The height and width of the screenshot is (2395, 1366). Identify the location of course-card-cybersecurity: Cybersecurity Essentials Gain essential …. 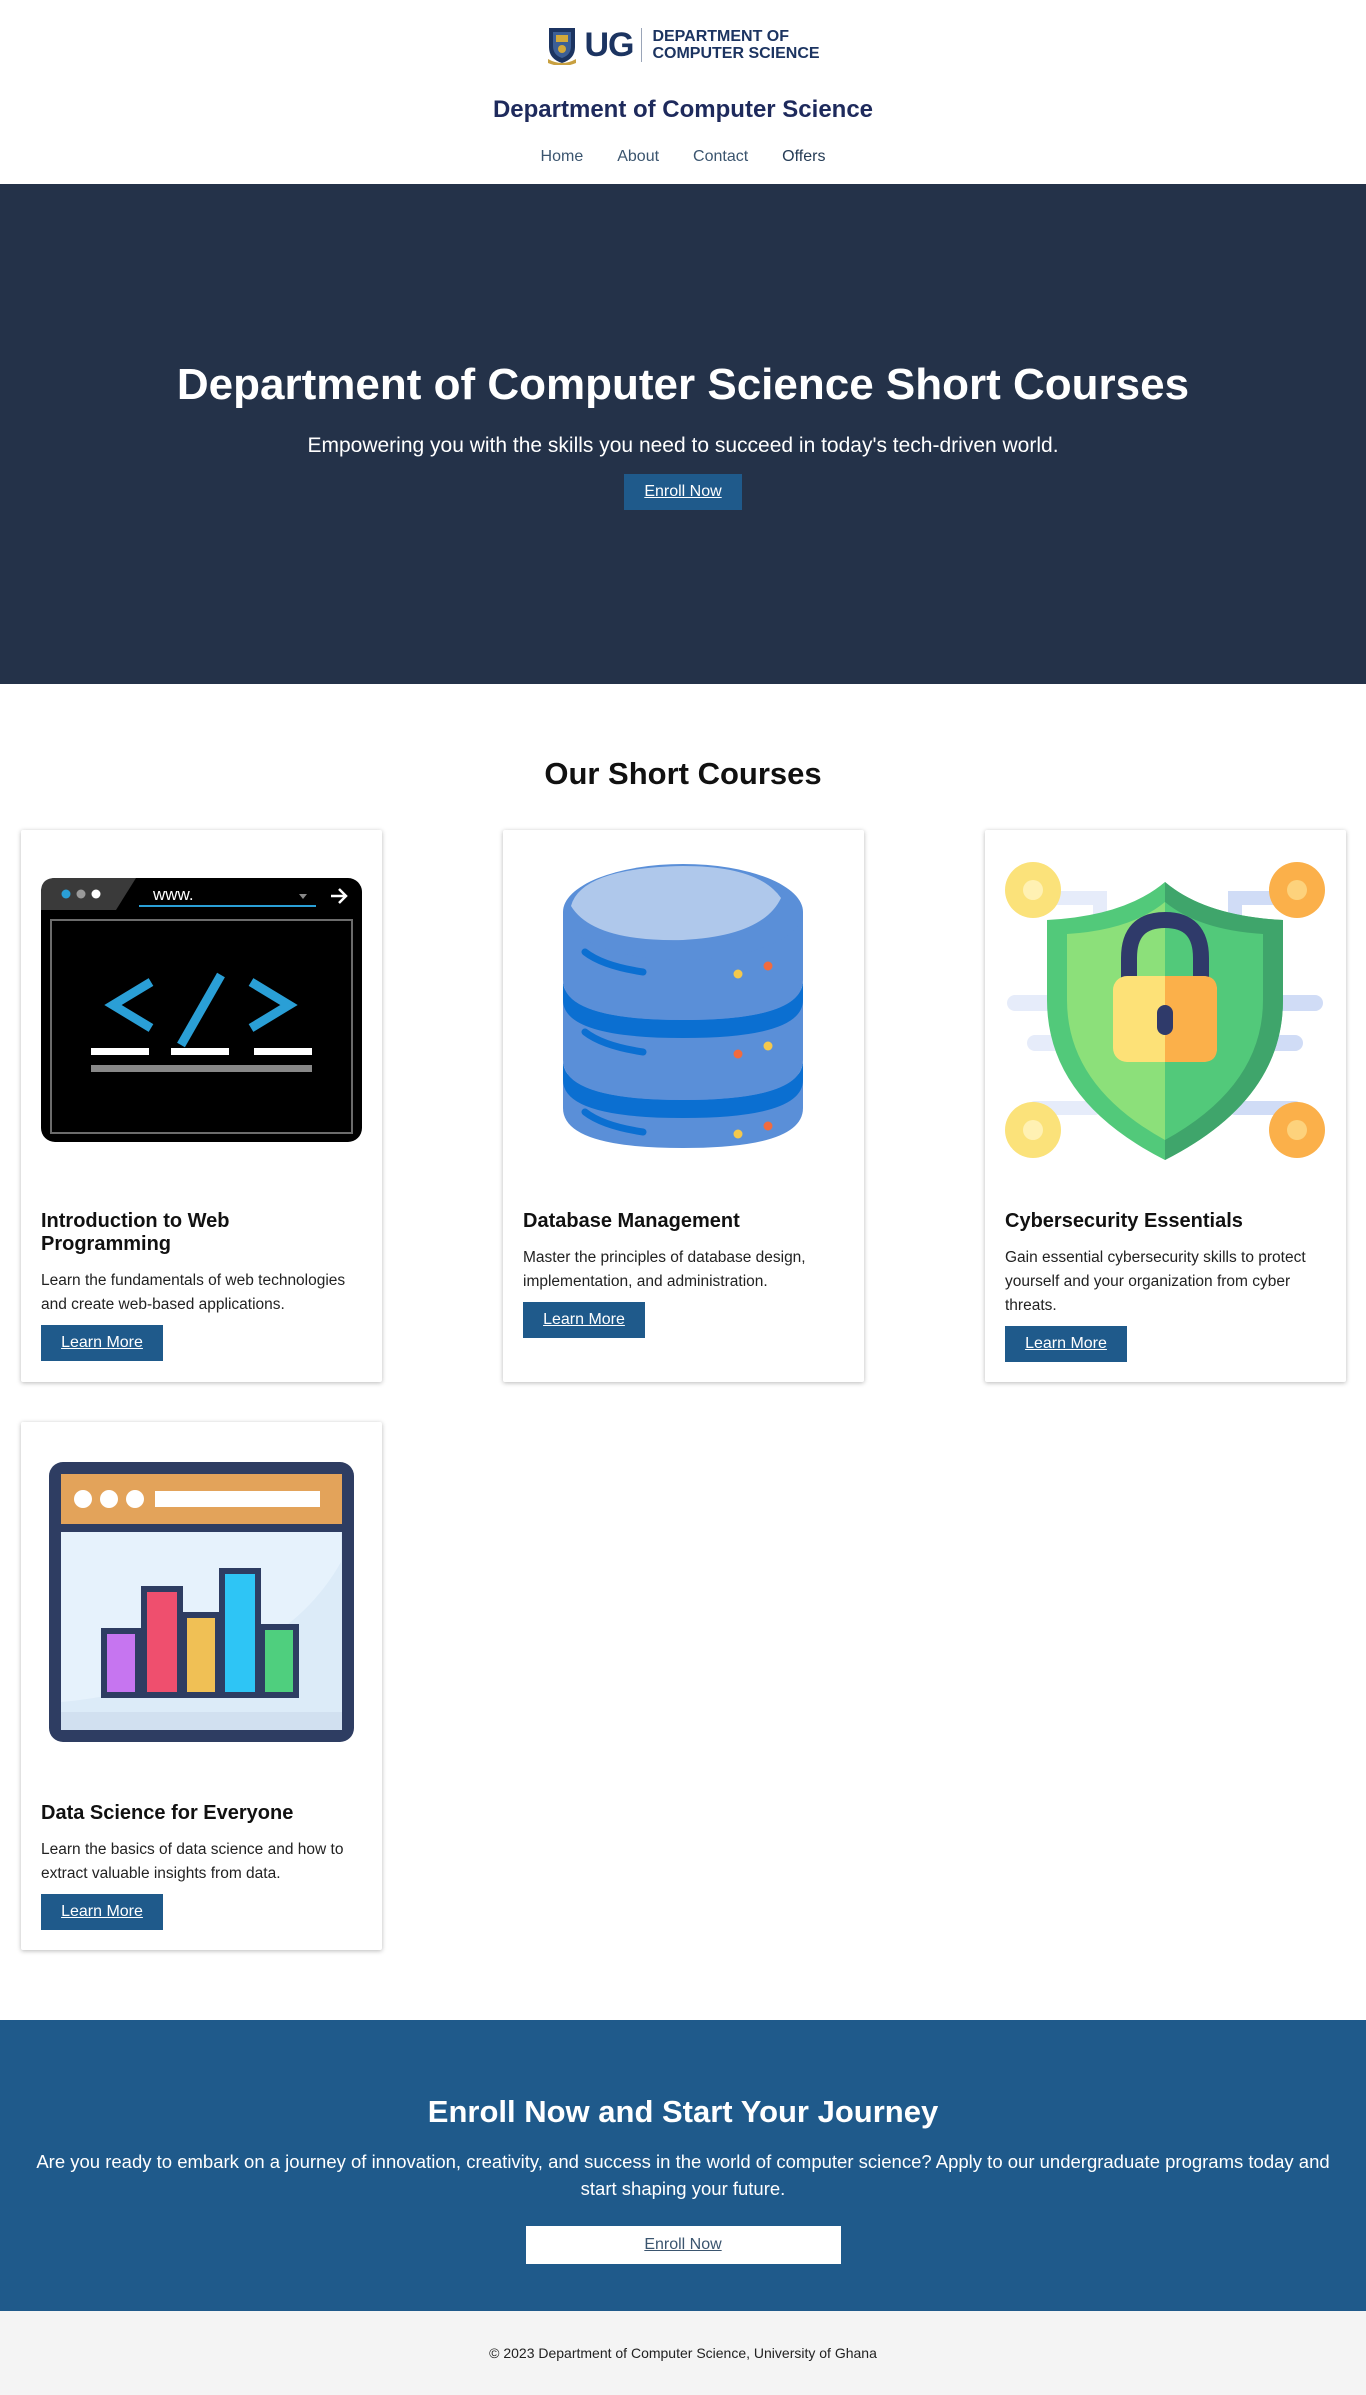
(1165, 1106).